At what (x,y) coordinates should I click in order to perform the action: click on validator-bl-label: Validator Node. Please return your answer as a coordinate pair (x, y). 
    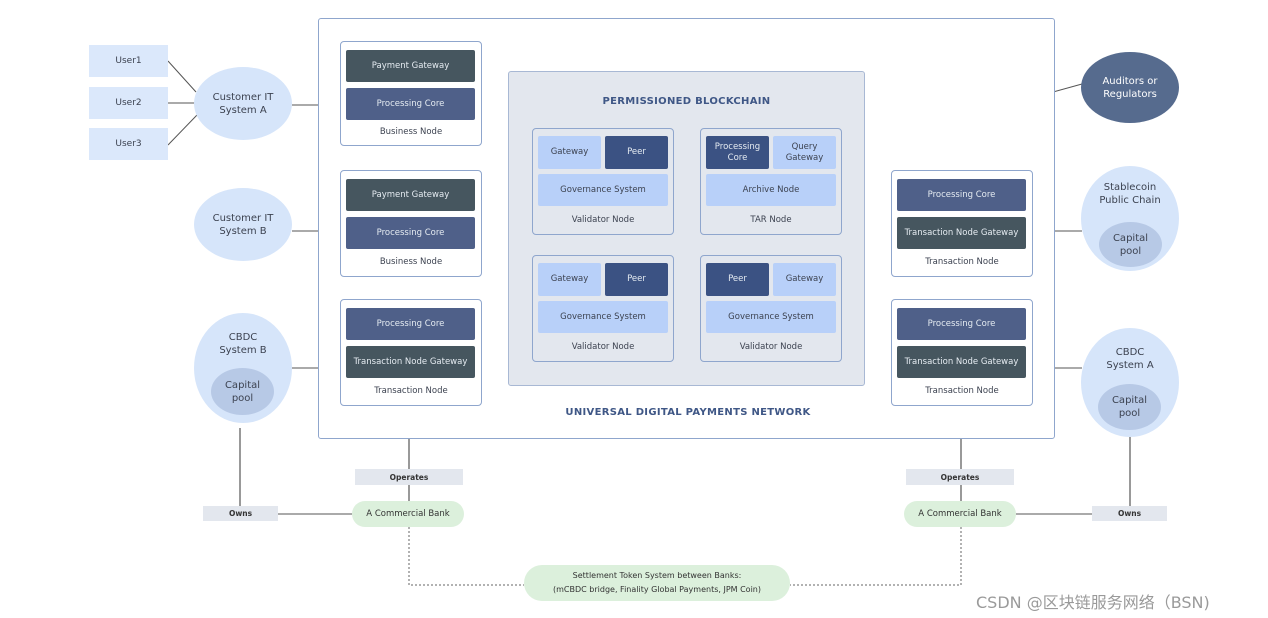
    Looking at the image, I should click on (603, 347).